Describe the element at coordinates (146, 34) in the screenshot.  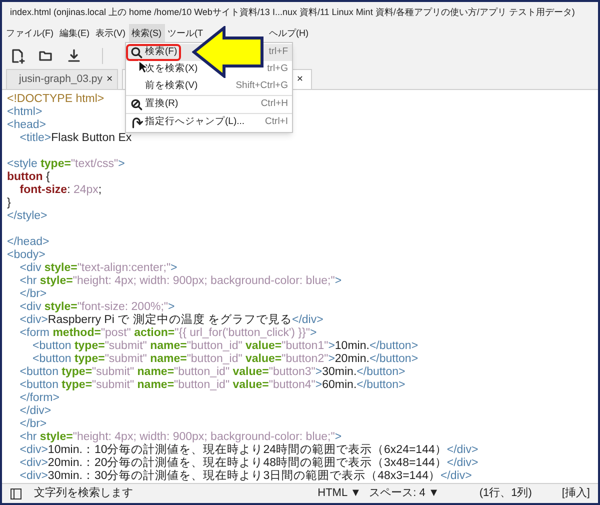
I see `menu-item: 検索(S)` at that location.